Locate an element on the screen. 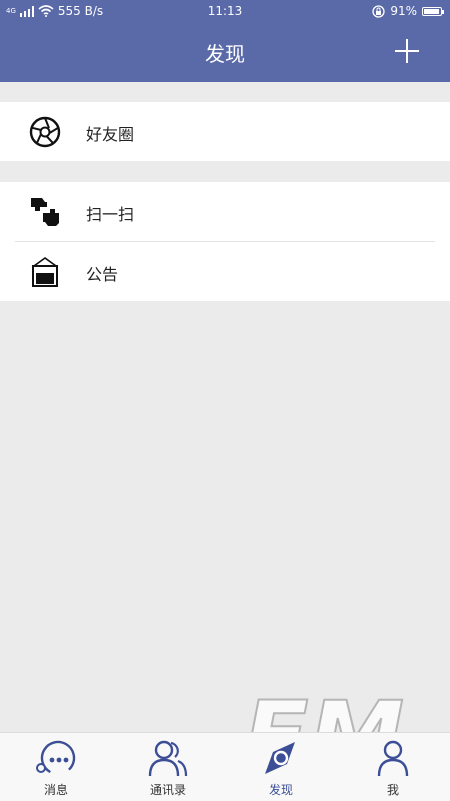  moments-label: 好友圈 is located at coordinates (110, 134).